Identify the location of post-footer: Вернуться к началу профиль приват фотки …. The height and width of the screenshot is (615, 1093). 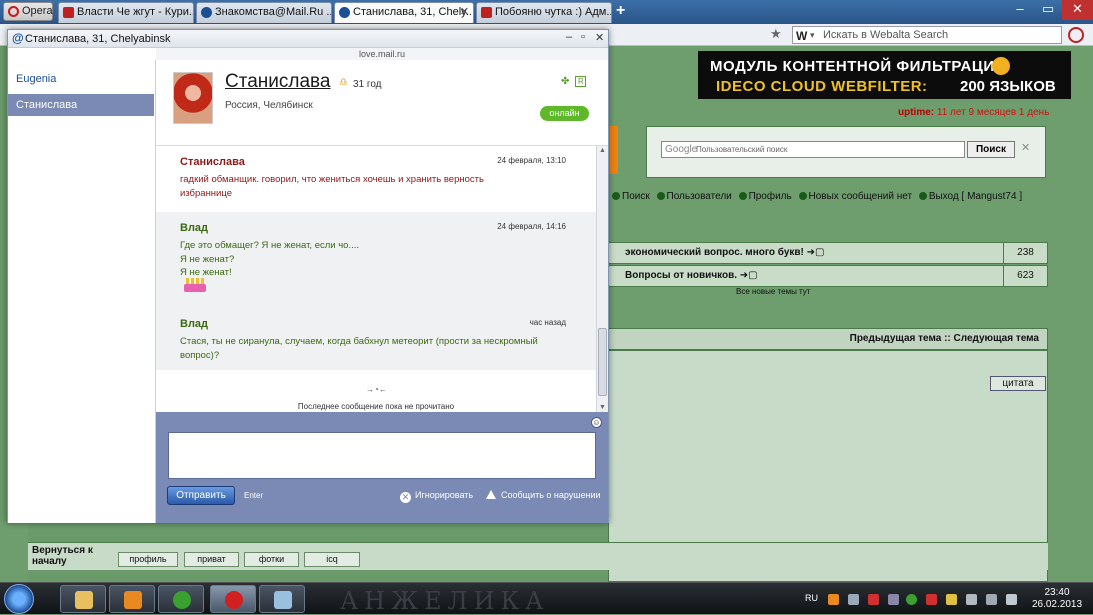
(538, 556).